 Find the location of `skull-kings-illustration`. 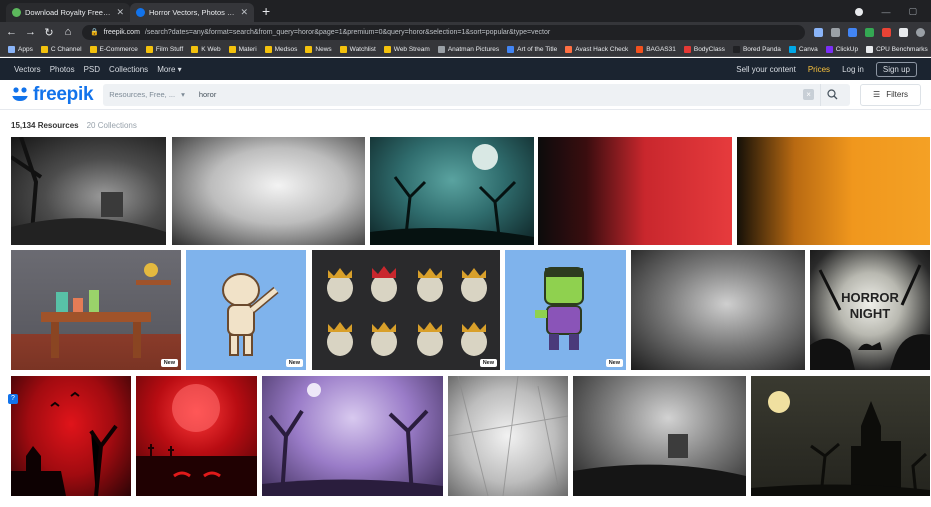

skull-kings-illustration is located at coordinates (407, 311).